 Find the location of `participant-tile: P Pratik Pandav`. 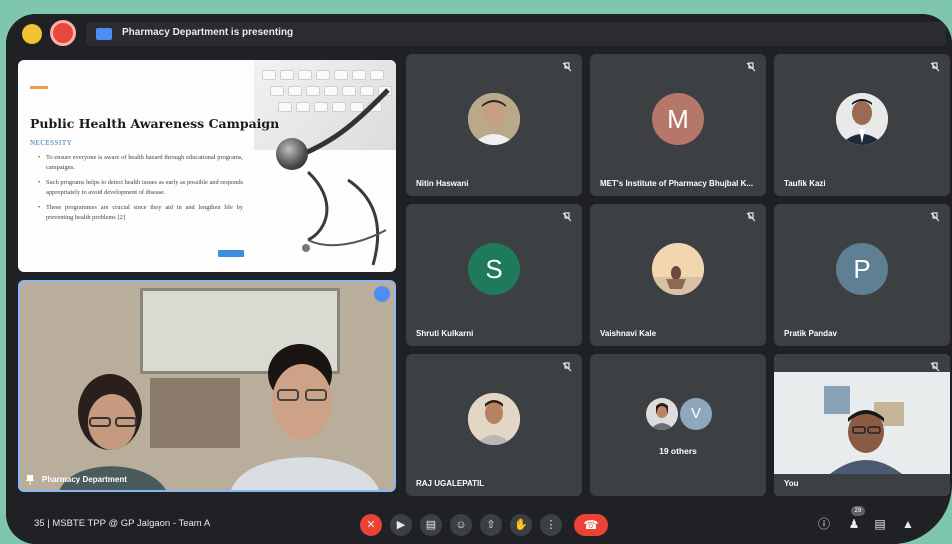

participant-tile: P Pratik Pandav is located at coordinates (862, 275).